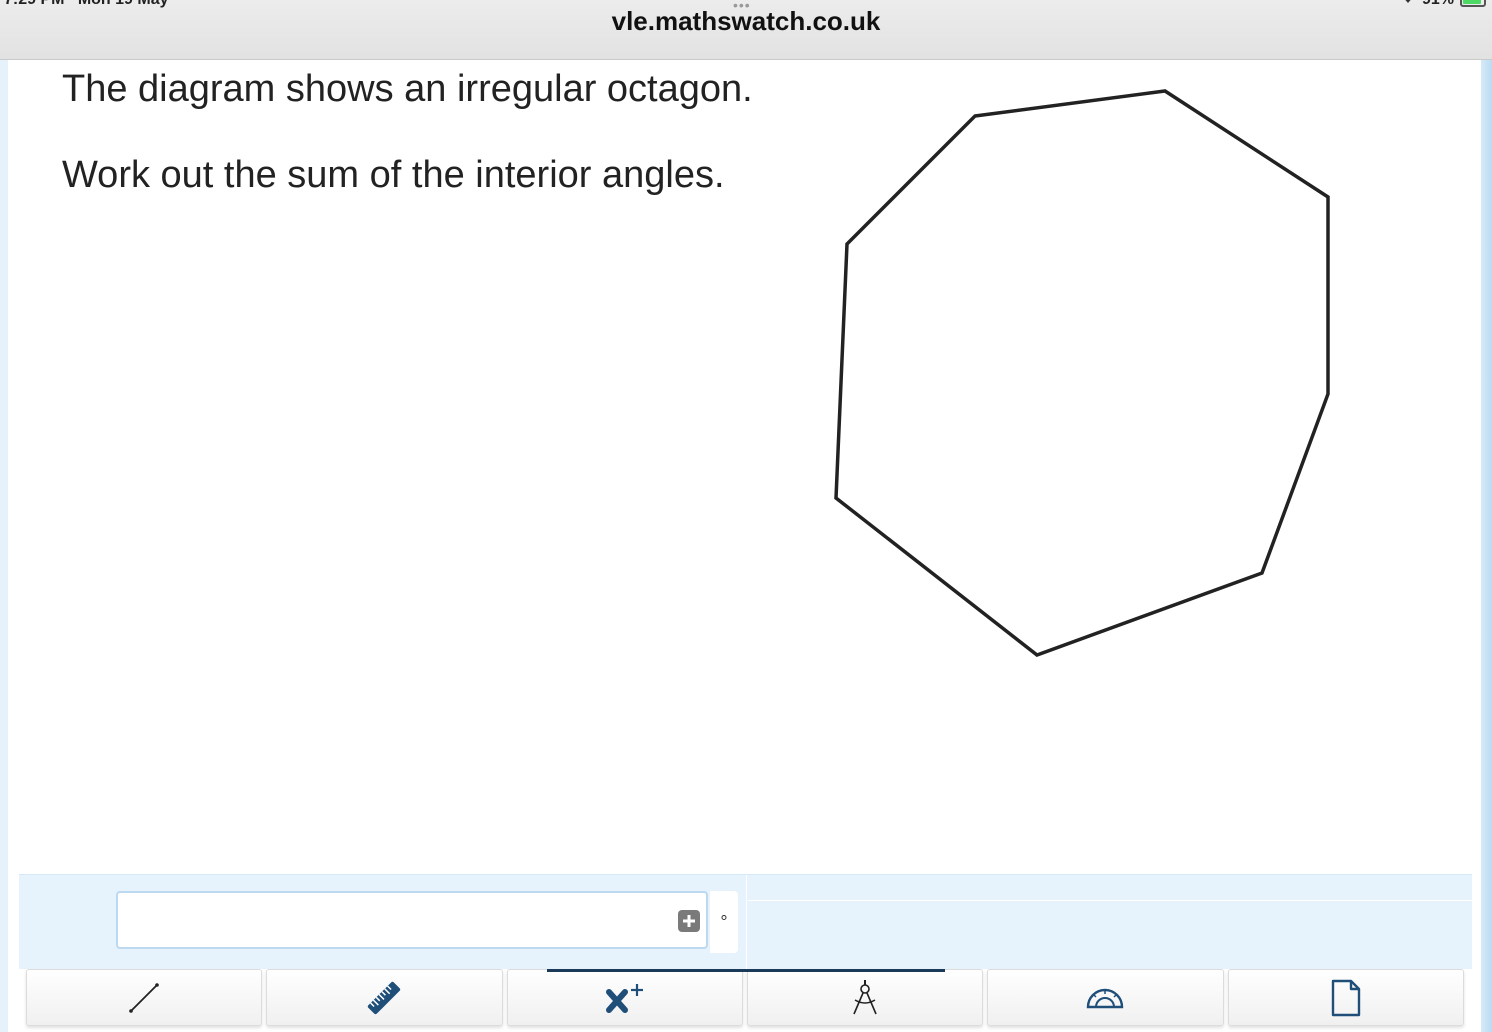 Image resolution: width=1492 pixels, height=1032 pixels. Describe the element at coordinates (745, 997) in the screenshot. I see `tool-bar` at that location.